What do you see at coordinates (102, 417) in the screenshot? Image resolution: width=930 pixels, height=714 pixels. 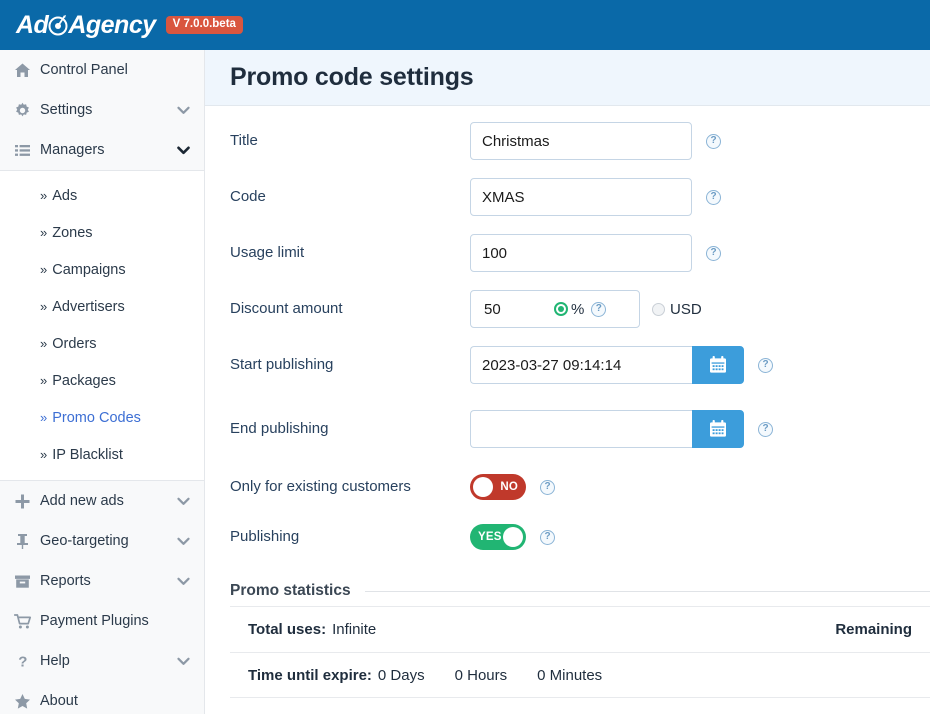 I see `sidebar-item-promo-codes: » Promo Codes` at bounding box center [102, 417].